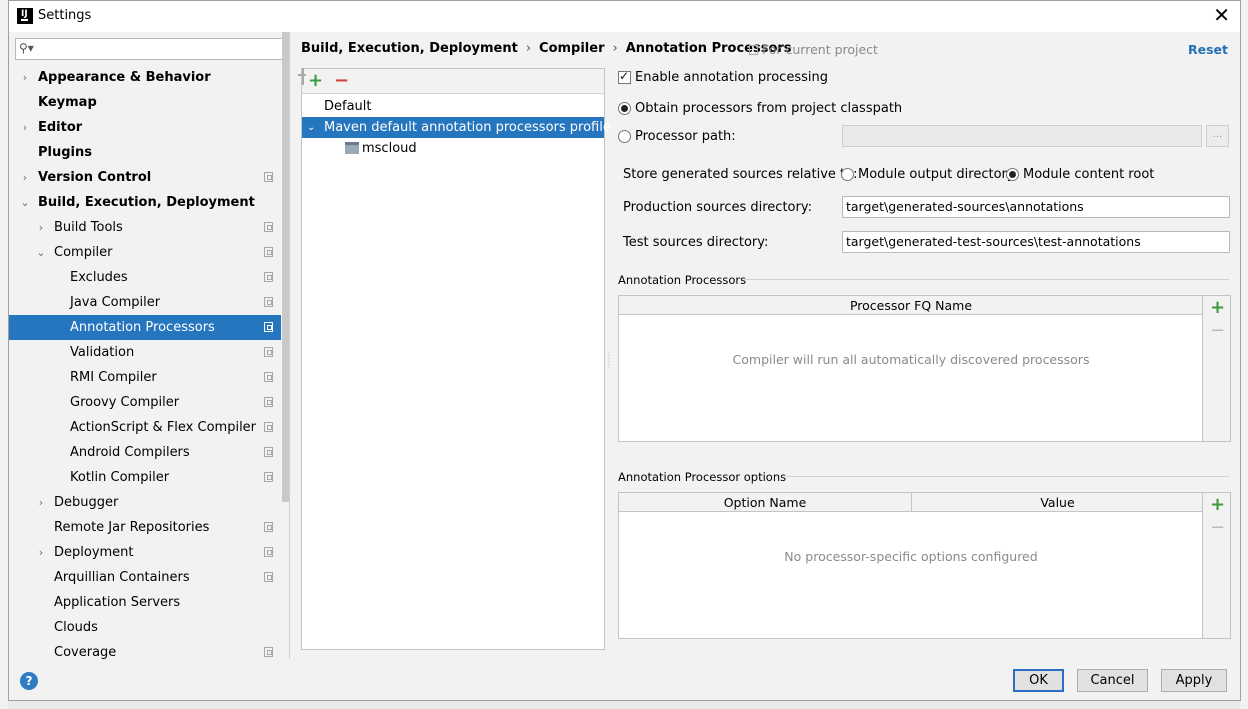  Describe the element at coordinates (847, 174) in the screenshot. I see `module-output-radio` at that location.